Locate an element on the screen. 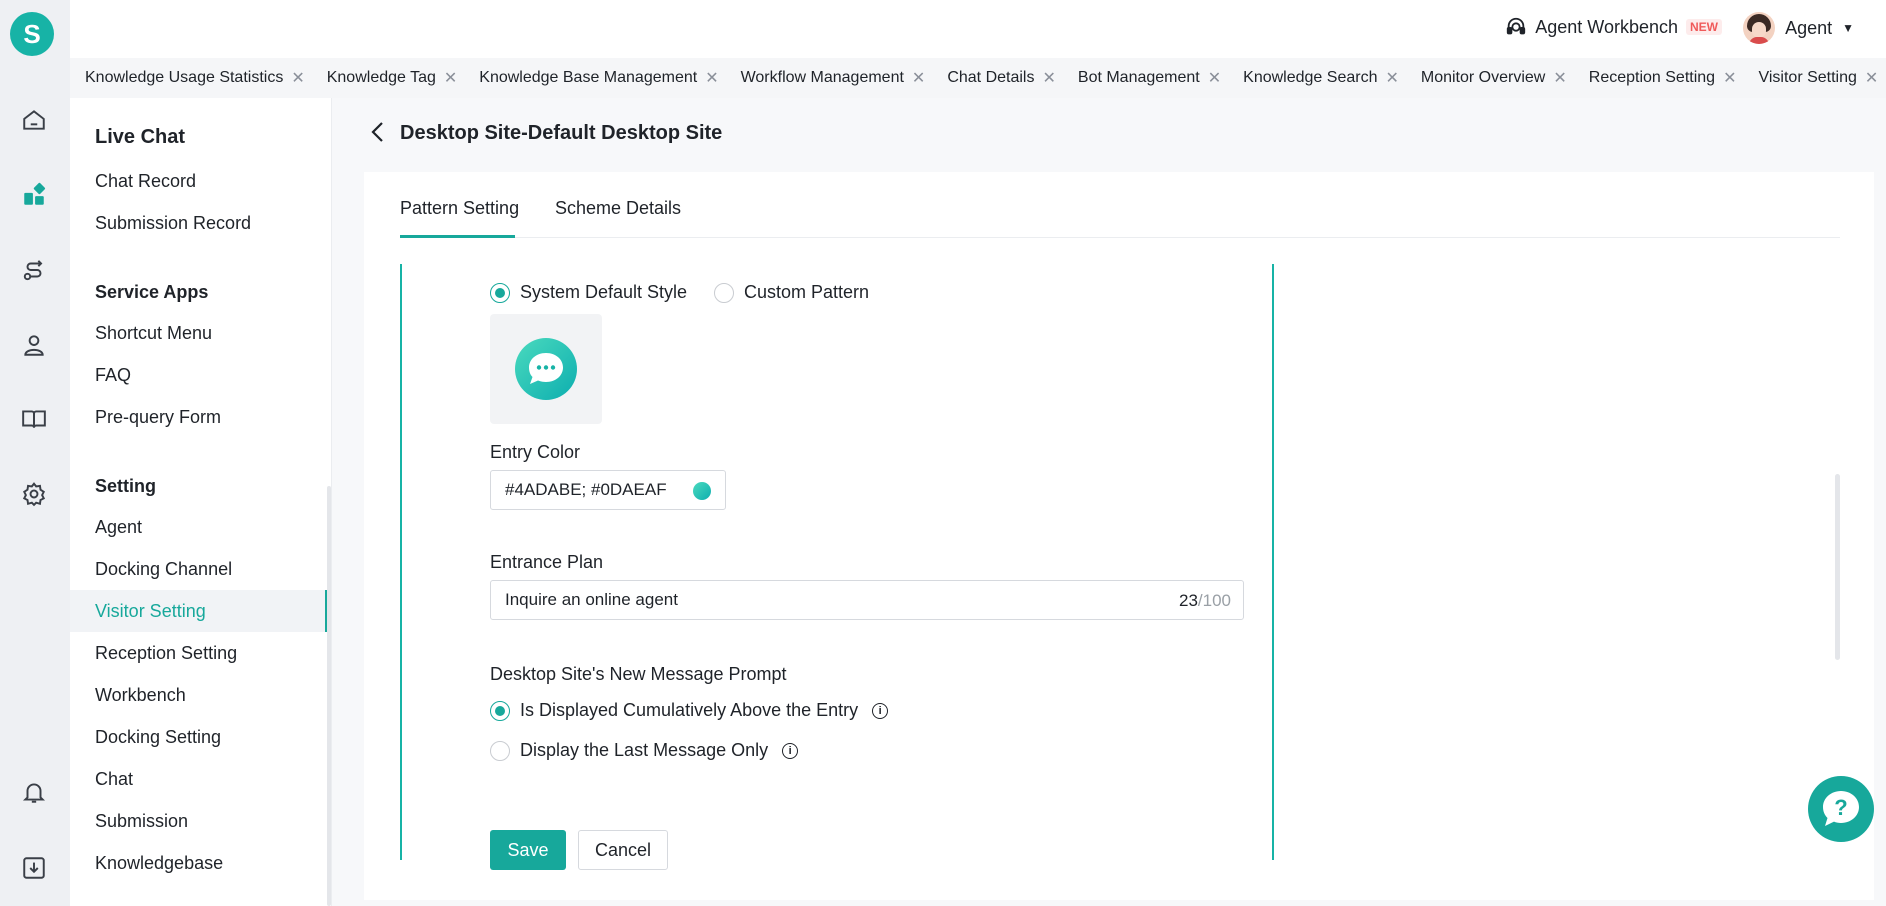 This screenshot has height=906, width=1886. prompt-option-last-only: Display the Last Message Only i is located at coordinates (644, 750).